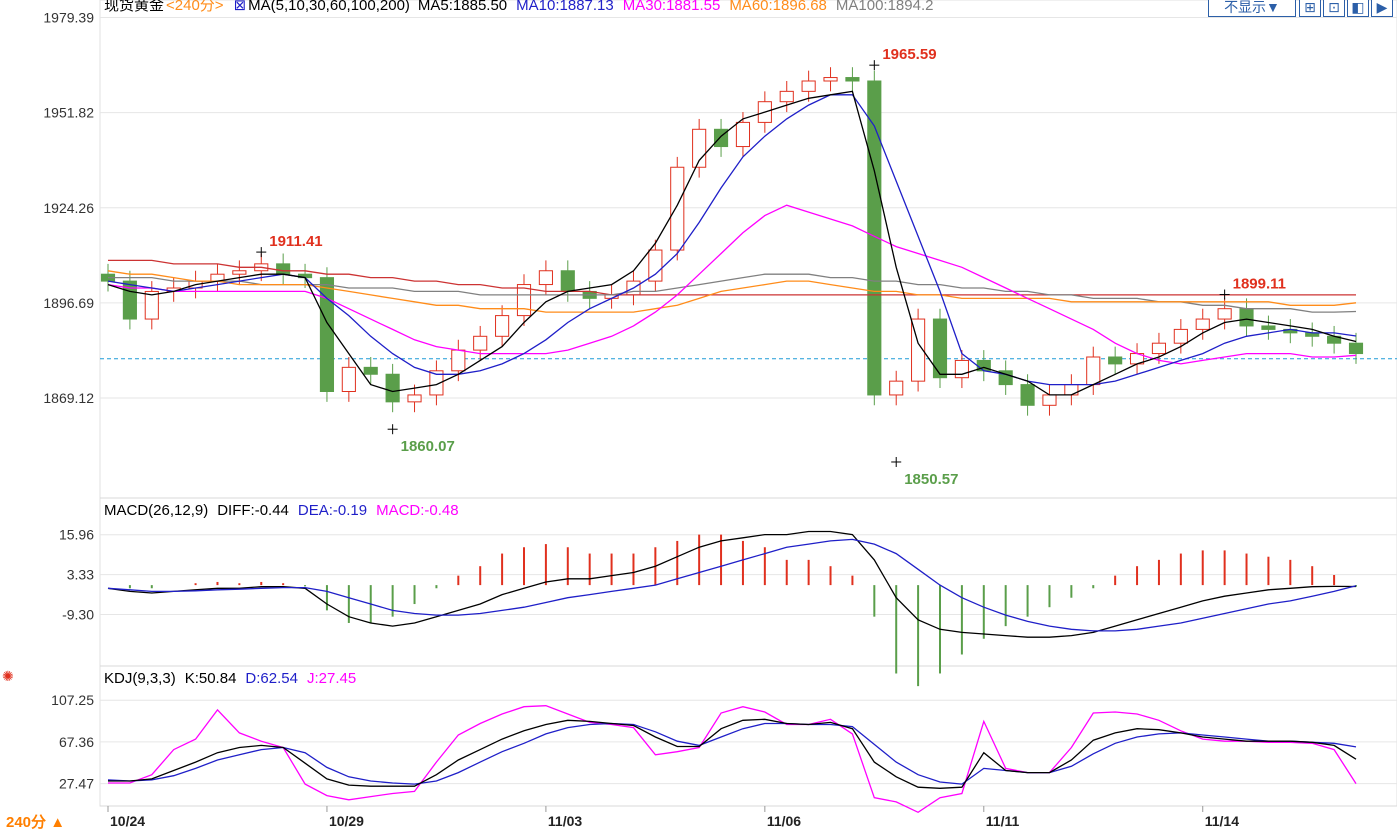 The image size is (1397, 838). What do you see at coordinates (295, 241) in the screenshot?
I see `high-price-label: 1911.41` at bounding box center [295, 241].